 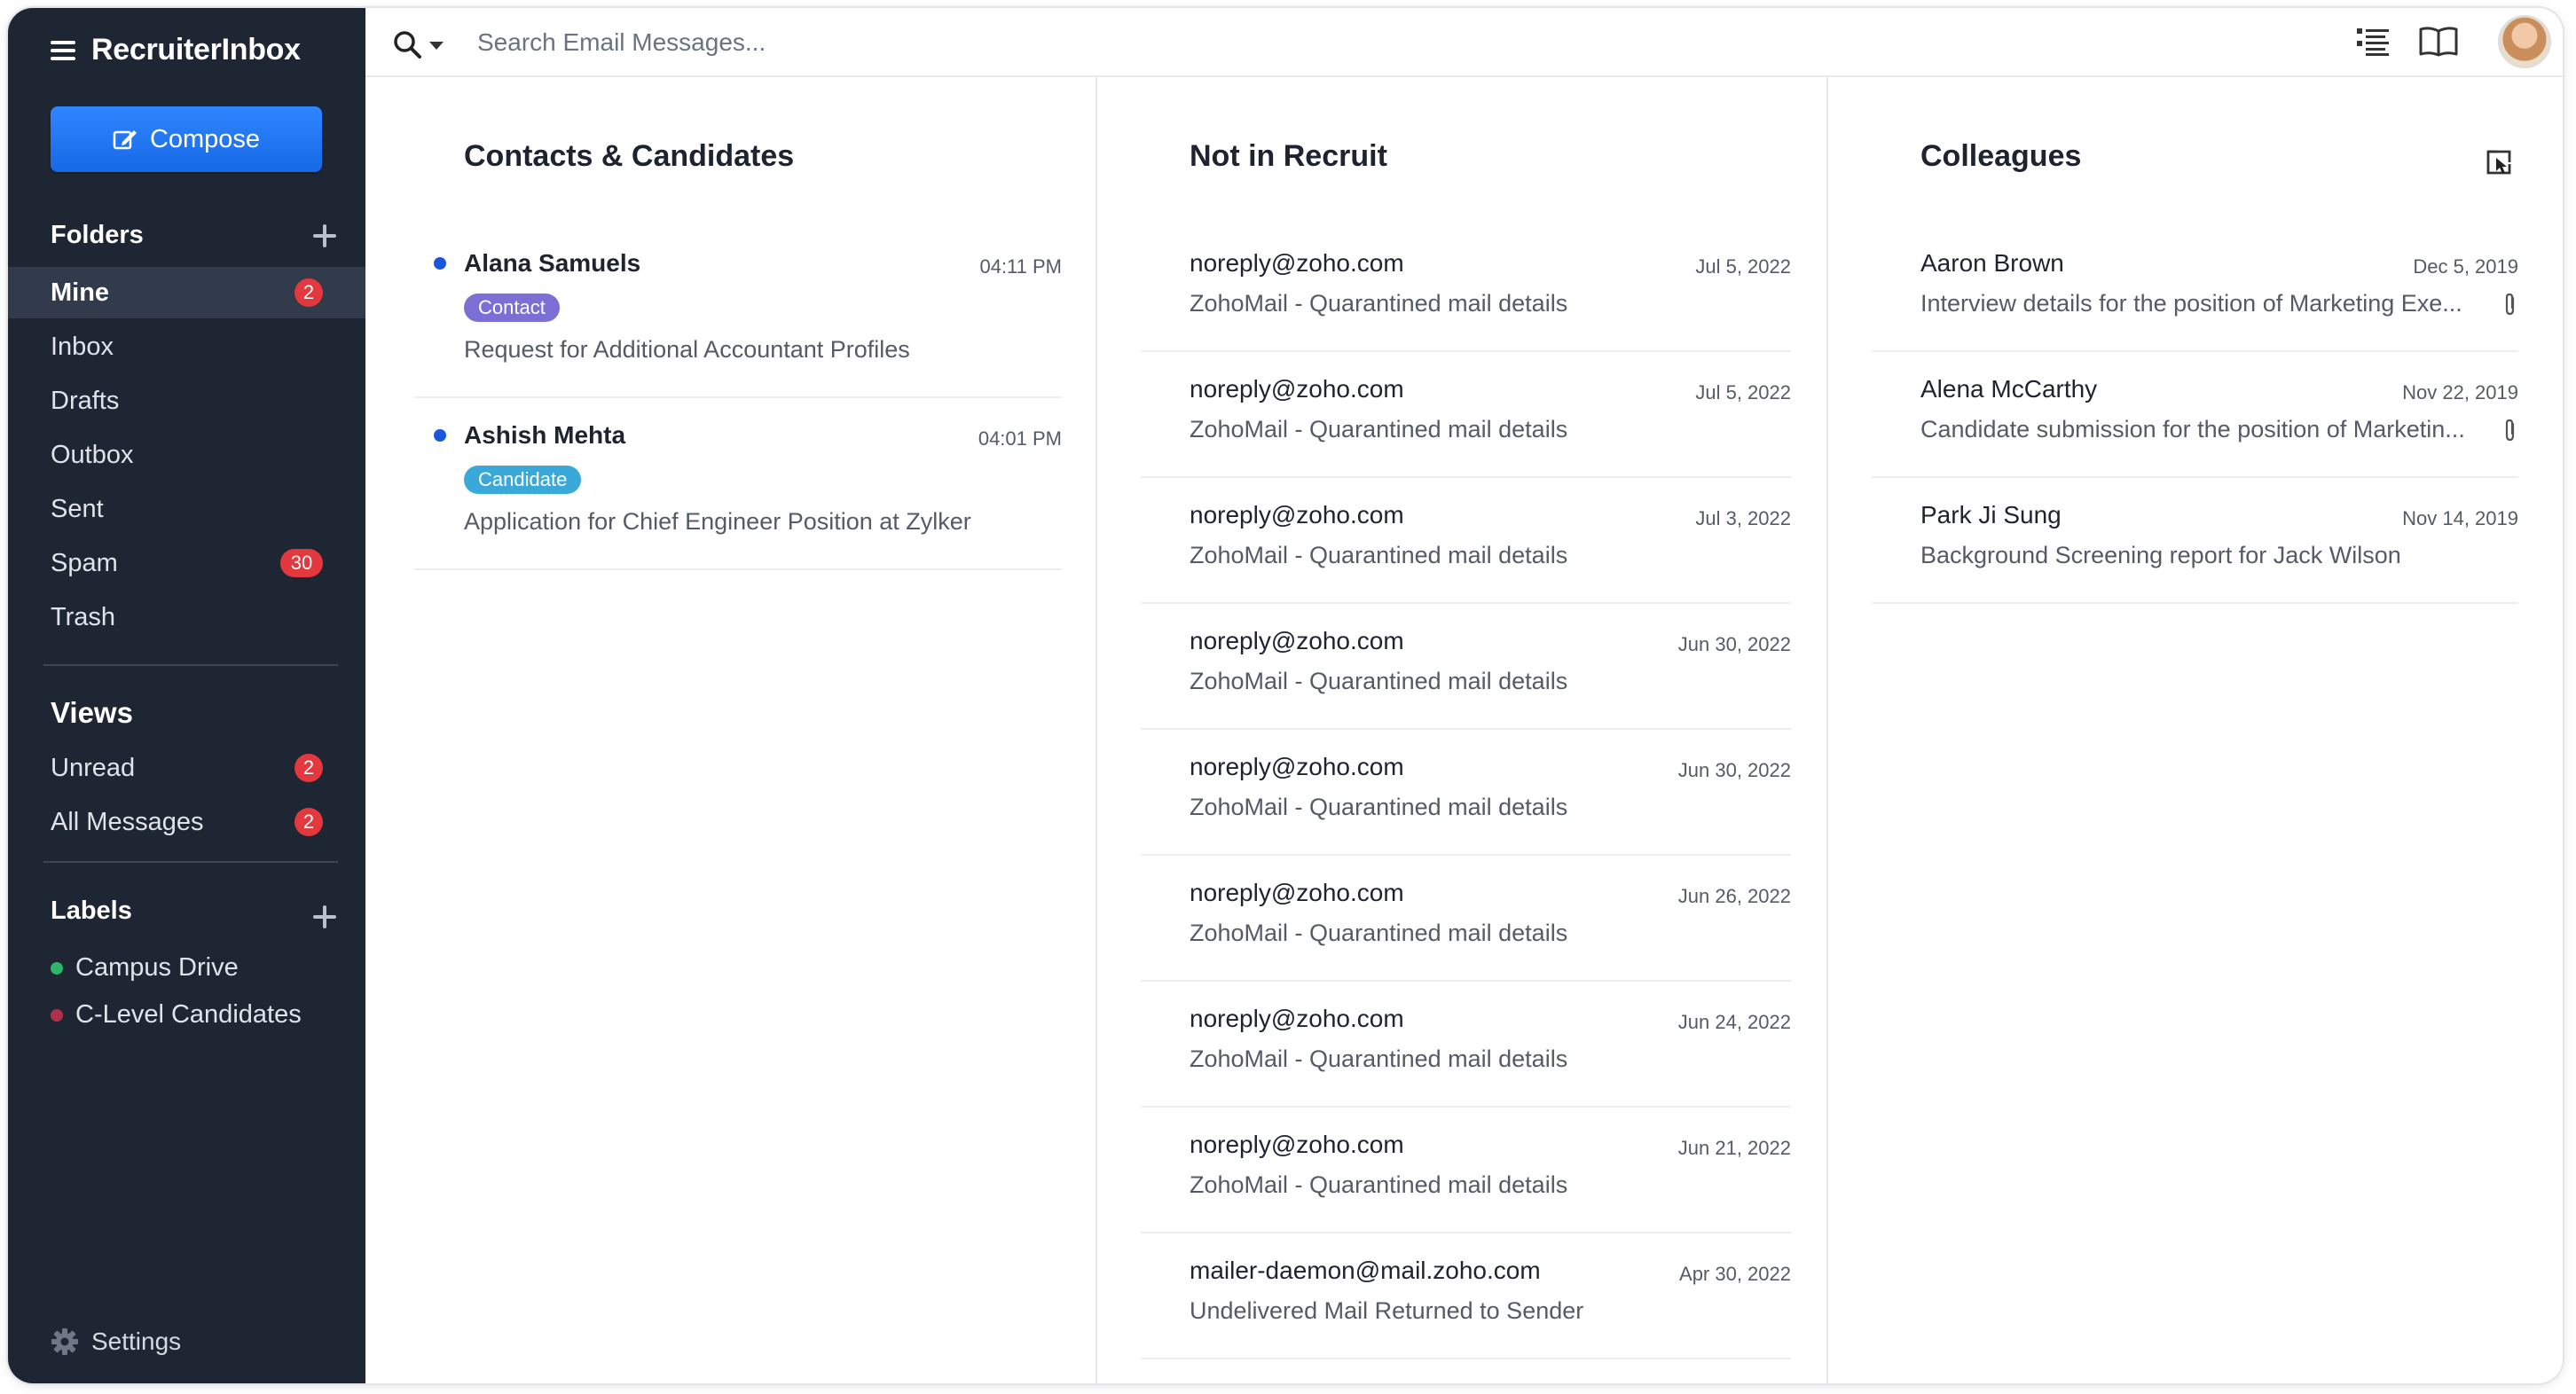 I want to click on folders-title: Folders, so click(x=97, y=235).